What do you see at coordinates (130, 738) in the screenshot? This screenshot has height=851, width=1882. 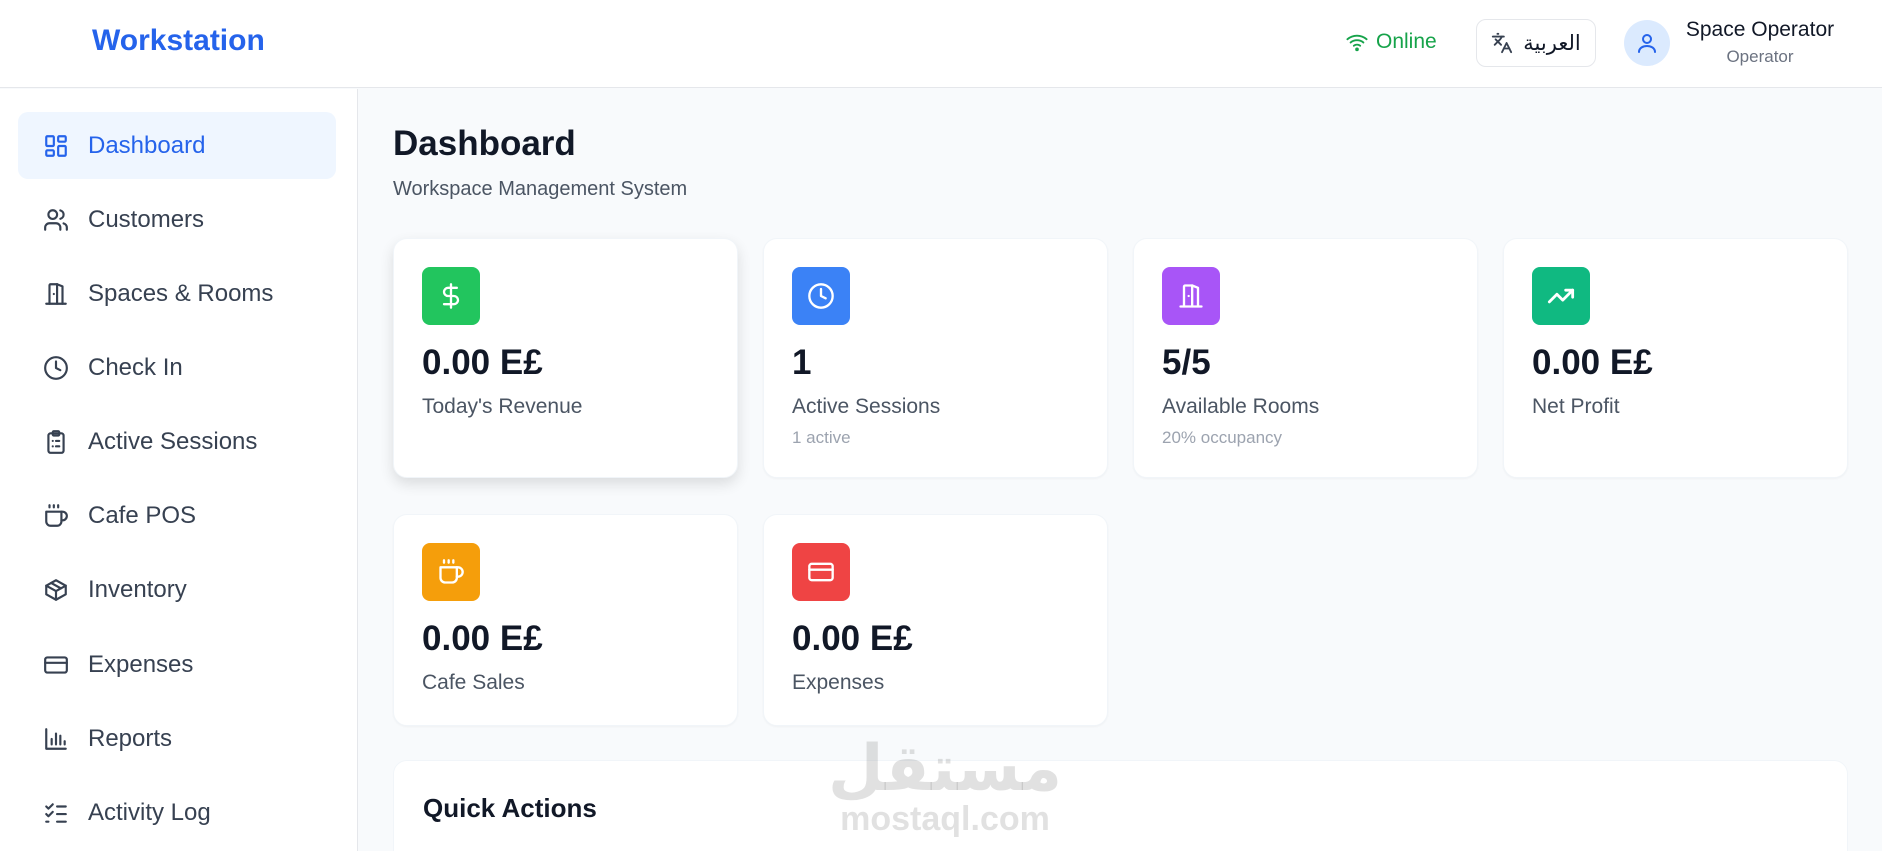 I see `sidebar-item-label: Reports` at bounding box center [130, 738].